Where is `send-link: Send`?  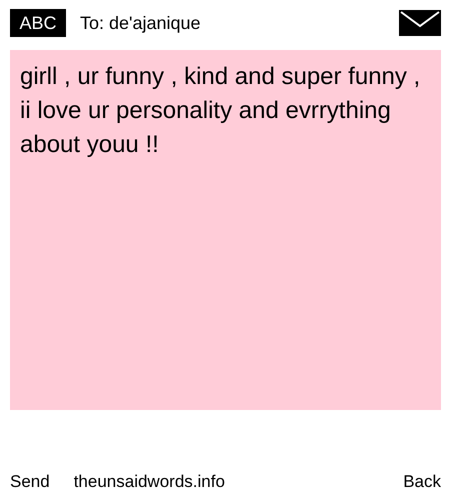 send-link: Send is located at coordinates (30, 482).